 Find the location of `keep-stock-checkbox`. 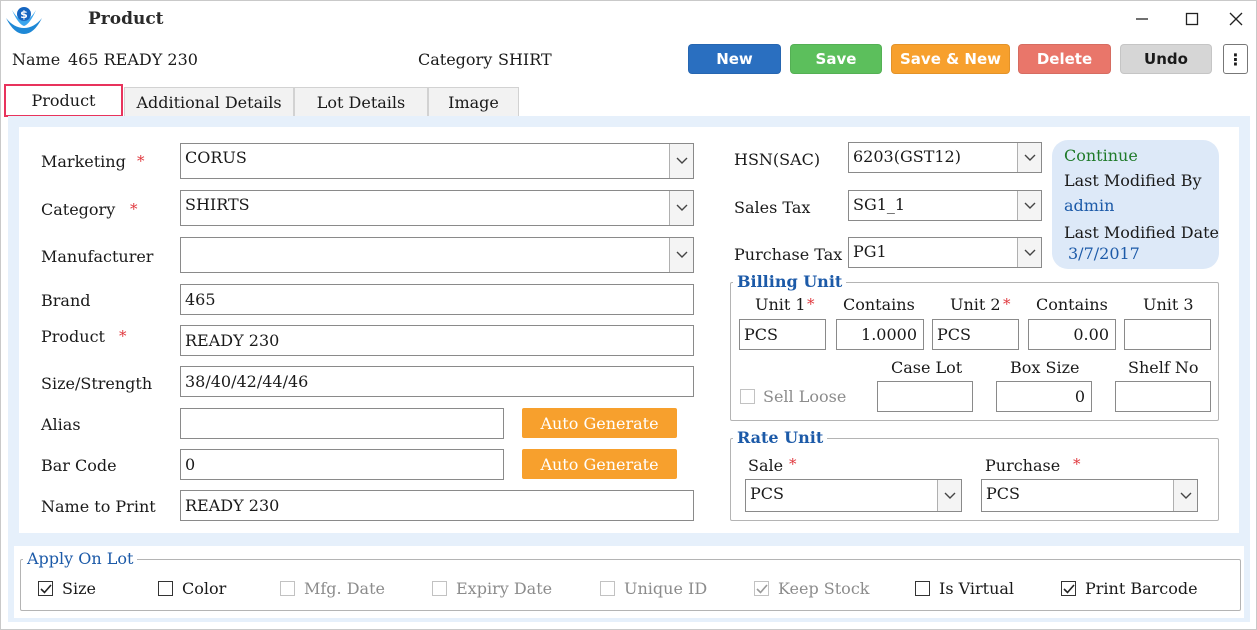

keep-stock-checkbox is located at coordinates (761, 588).